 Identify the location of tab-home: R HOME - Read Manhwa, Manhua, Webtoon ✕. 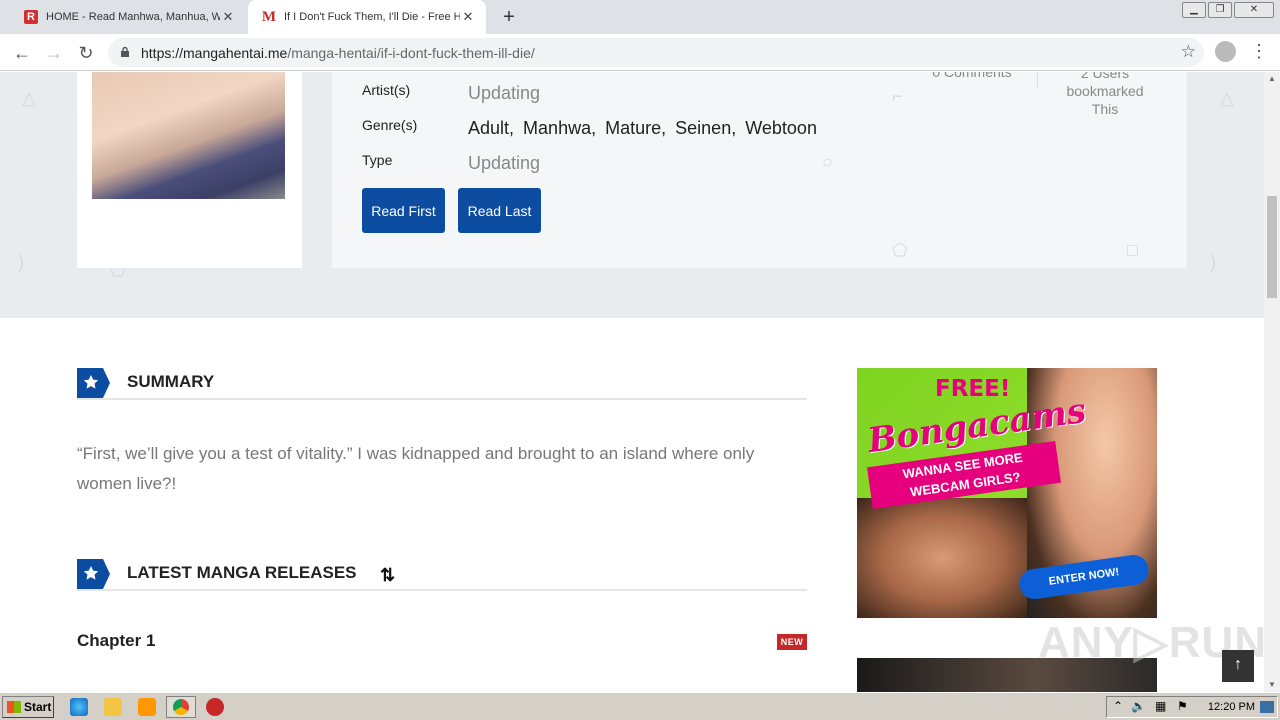
(128, 17).